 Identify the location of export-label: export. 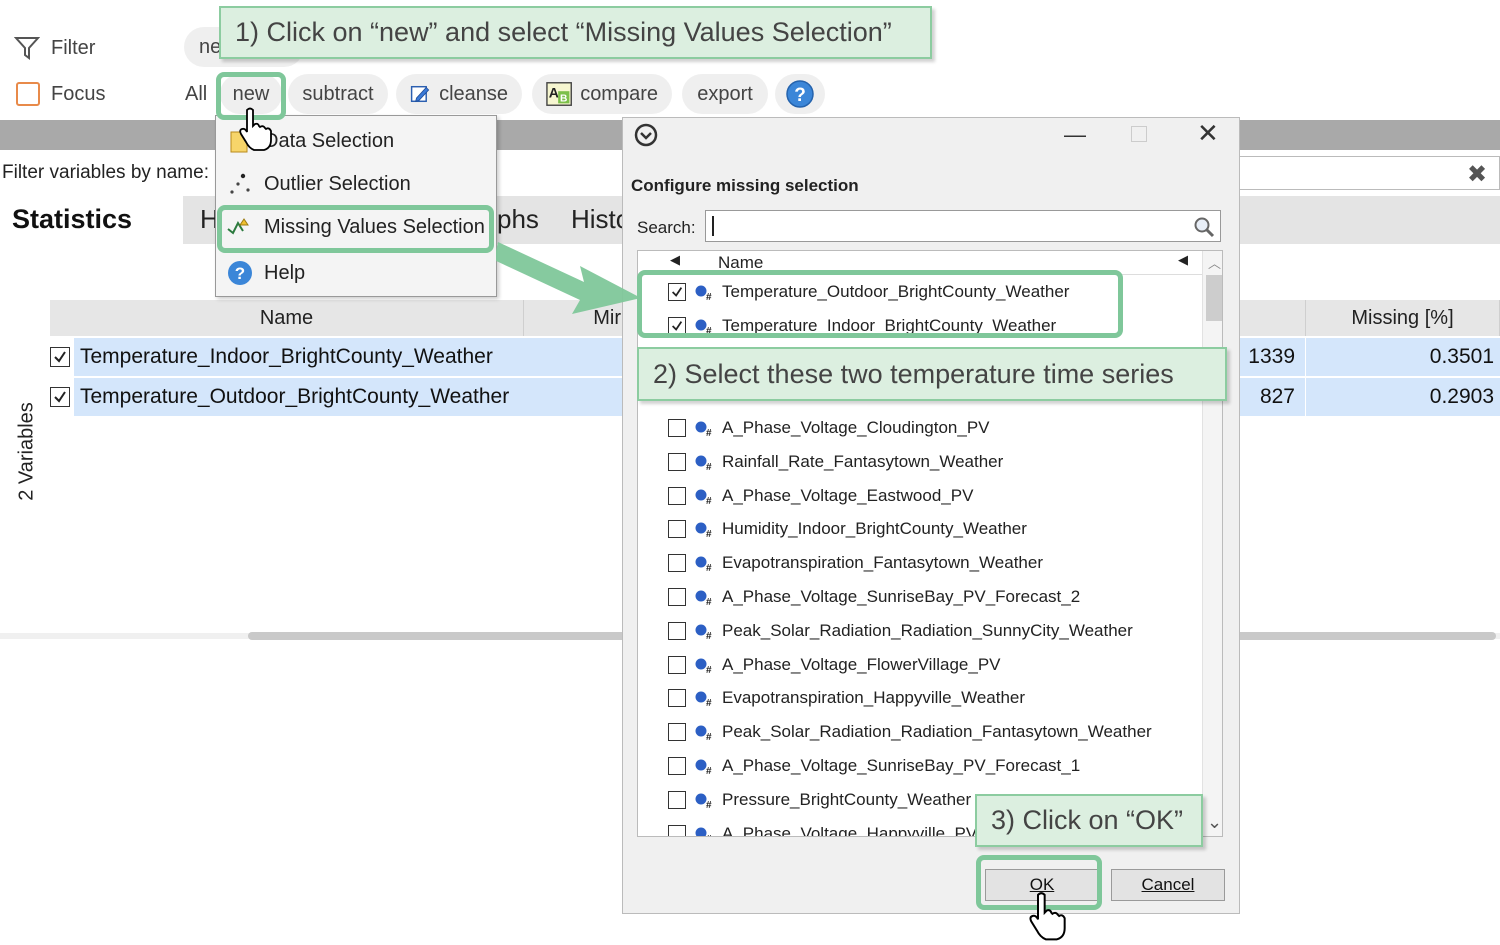
(725, 93).